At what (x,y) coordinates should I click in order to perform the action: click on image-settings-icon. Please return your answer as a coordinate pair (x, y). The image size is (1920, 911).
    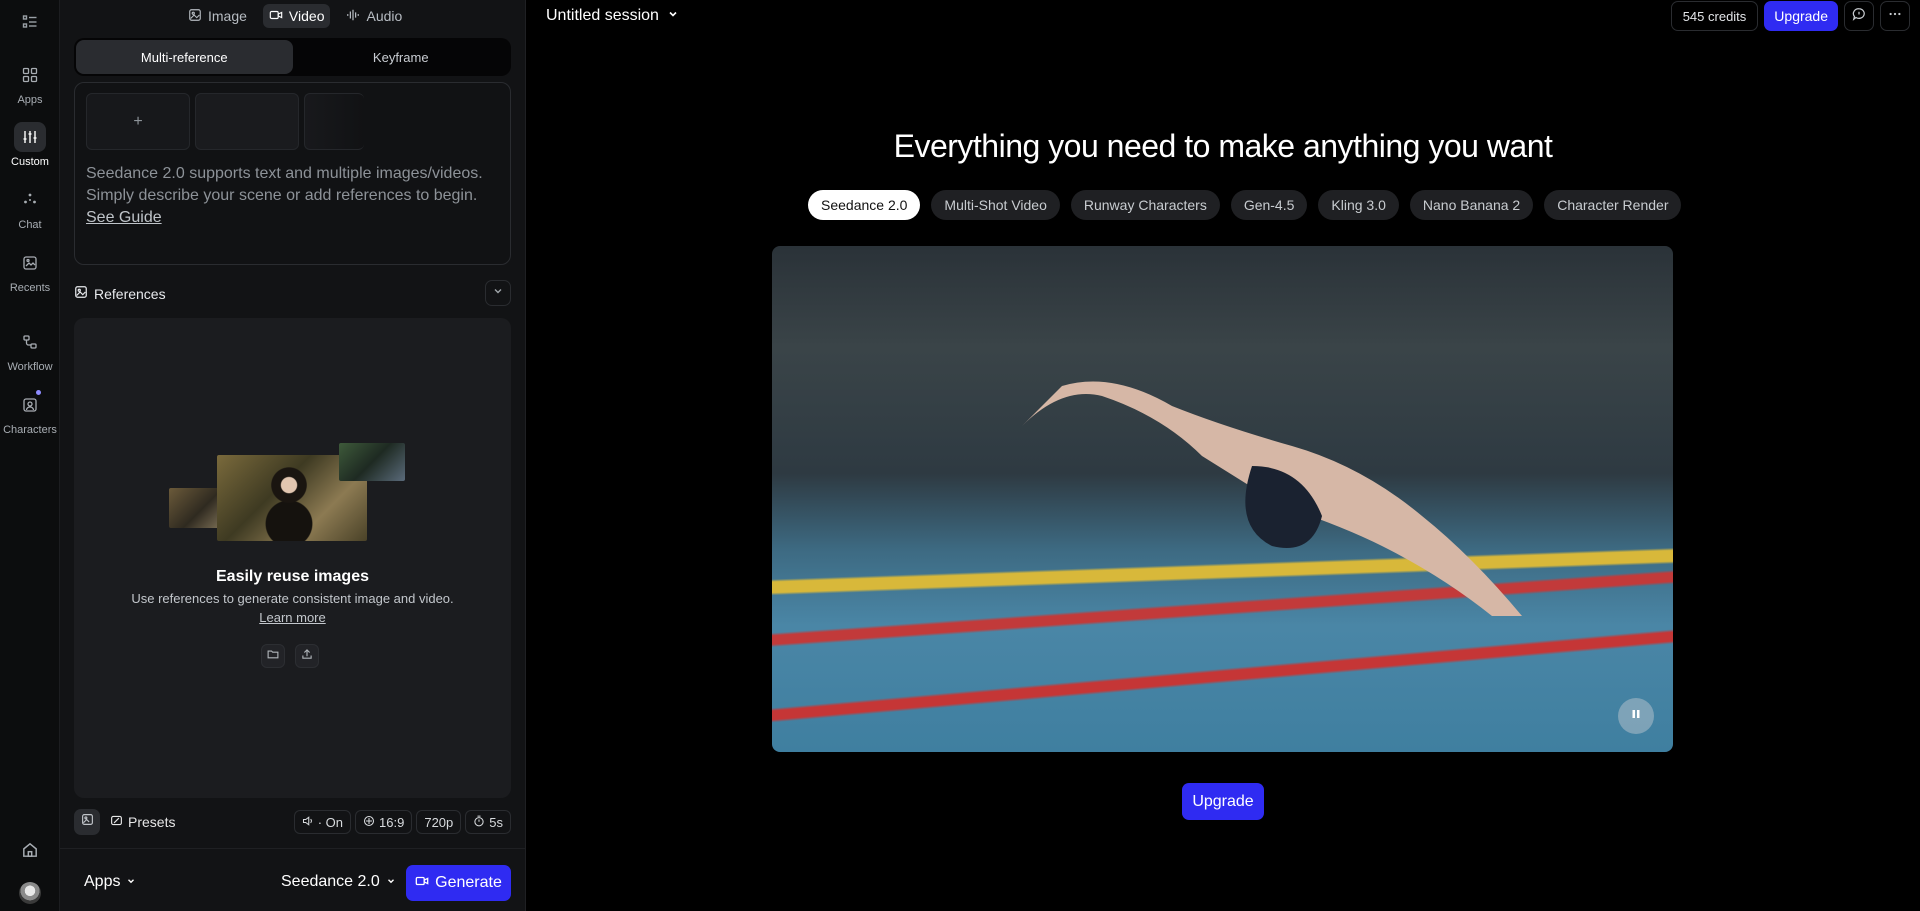
    Looking at the image, I should click on (87, 822).